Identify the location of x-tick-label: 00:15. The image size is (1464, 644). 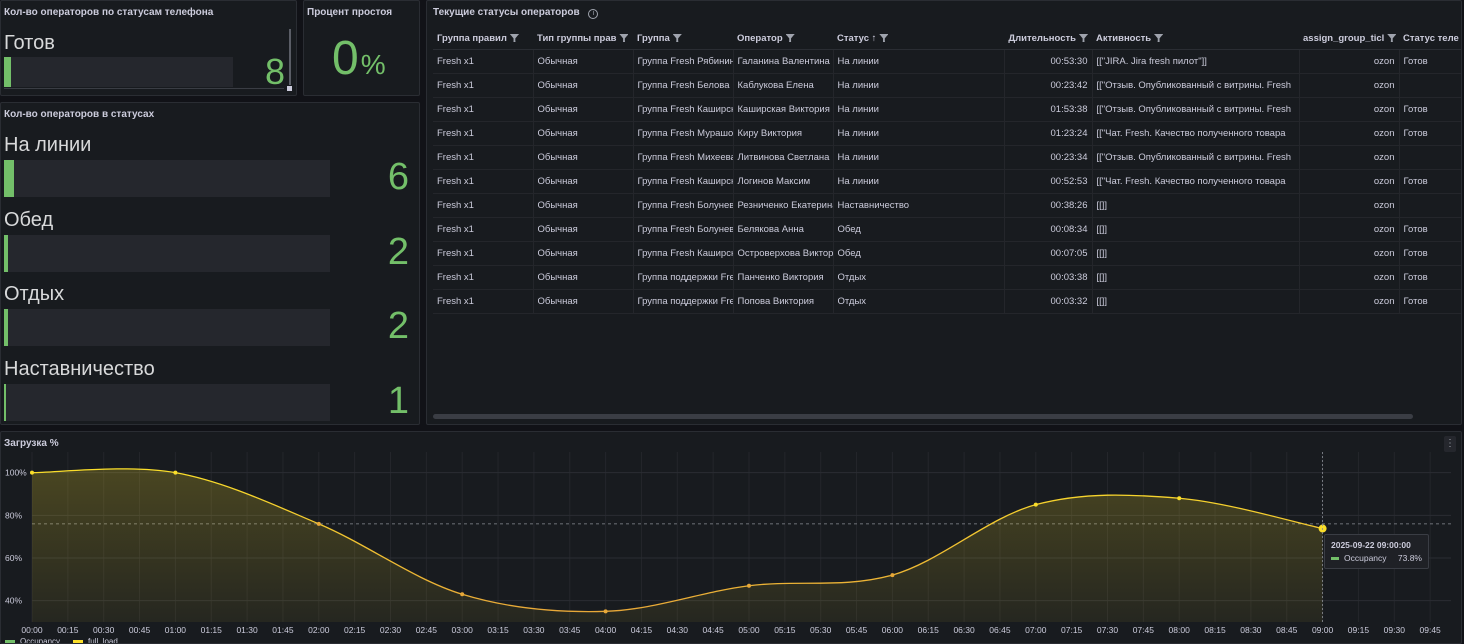
(68, 630).